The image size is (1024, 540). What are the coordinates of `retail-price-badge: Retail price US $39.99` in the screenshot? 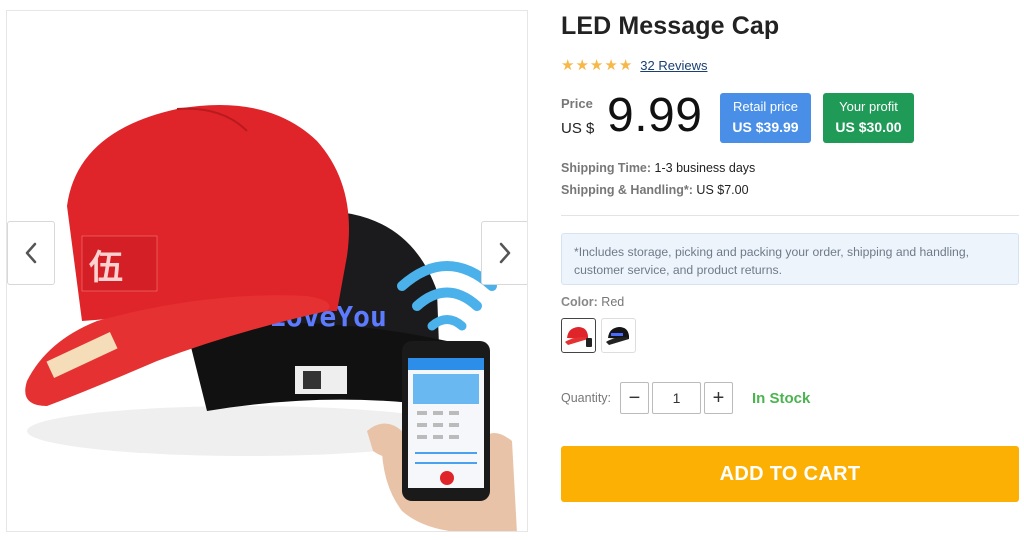 It's located at (765, 118).